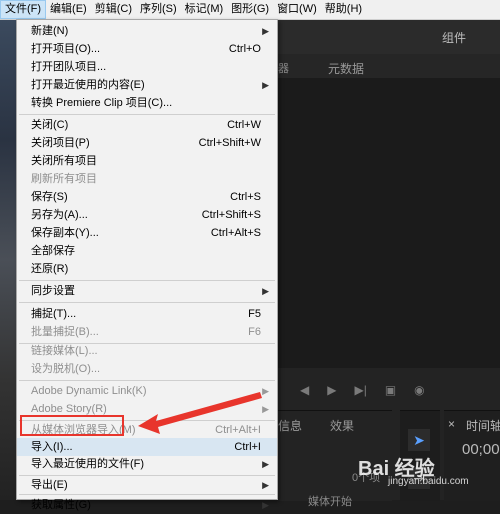 Image resolution: width=500 pixels, height=514 pixels. I want to click on menu-item-export: 导出(E) ▶, so click(147, 485).